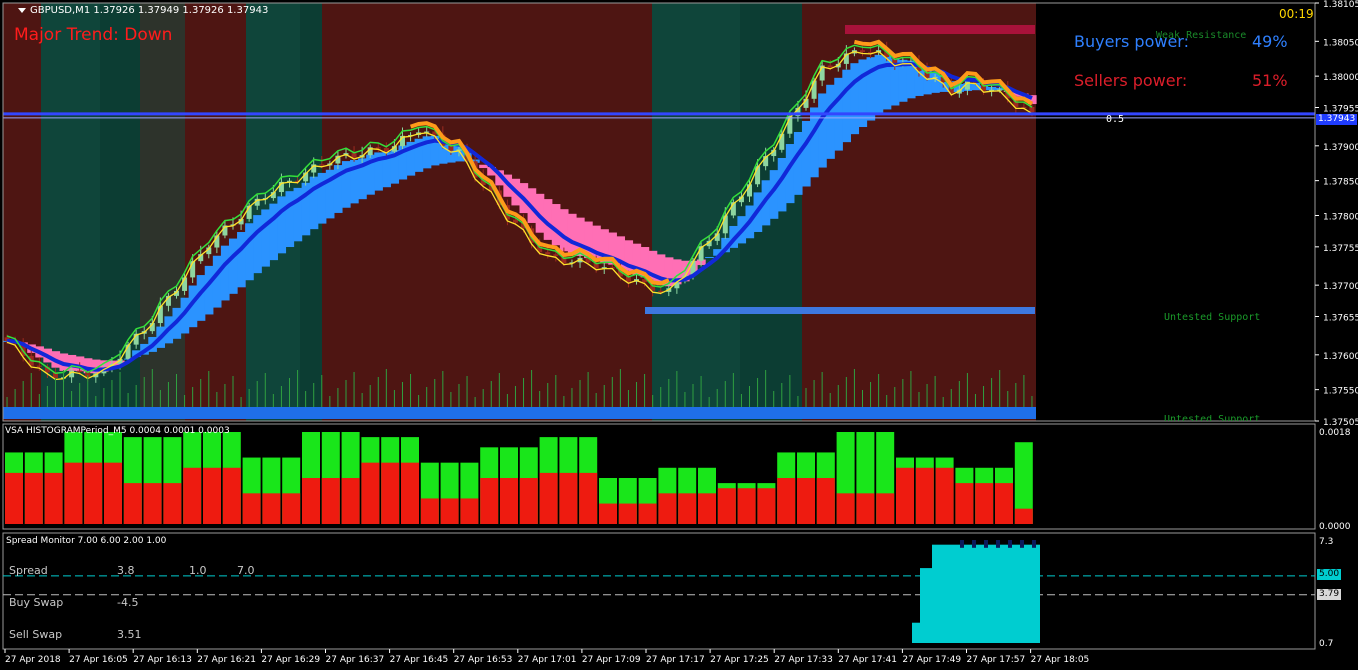 The height and width of the screenshot is (670, 1358). I want to click on major-trend-text: Major Trend: Down, so click(93, 35).